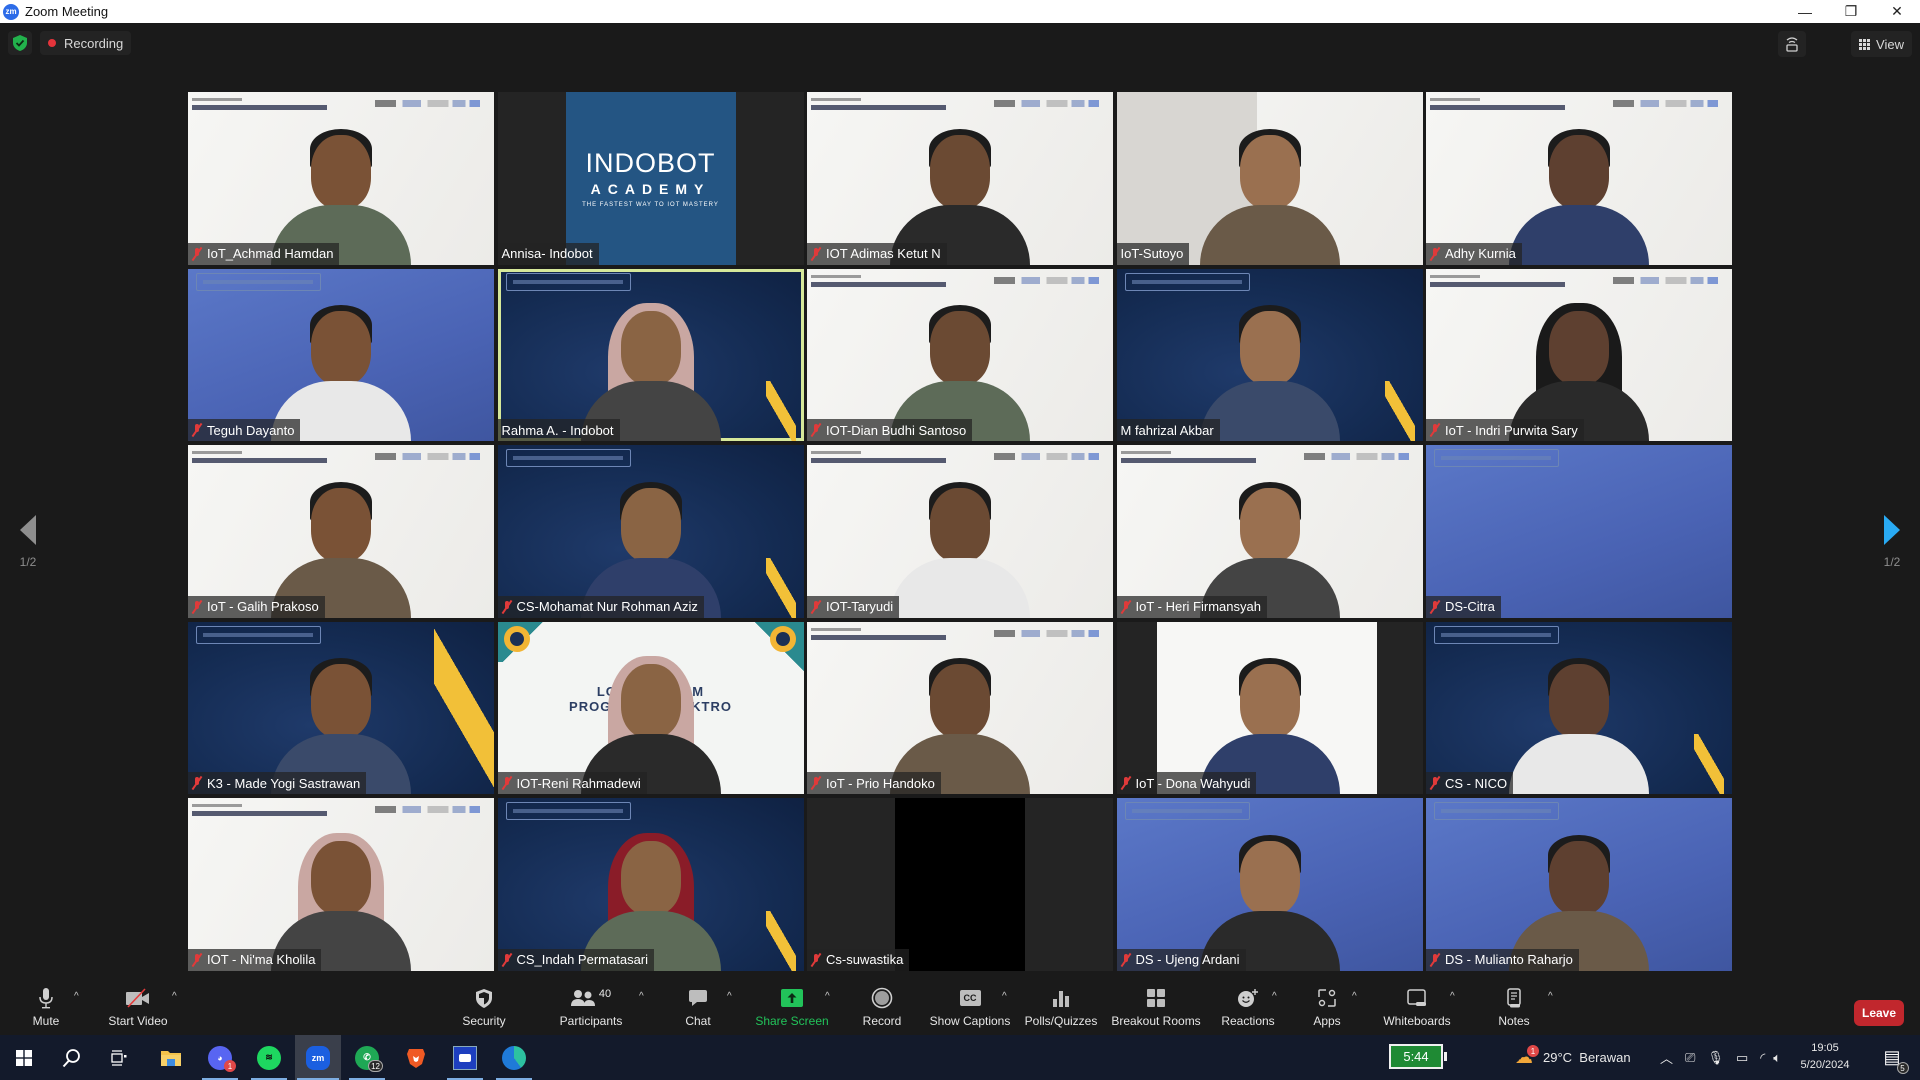  I want to click on participant-tile: IoT - Dona Wahyudi, so click(1269, 707).